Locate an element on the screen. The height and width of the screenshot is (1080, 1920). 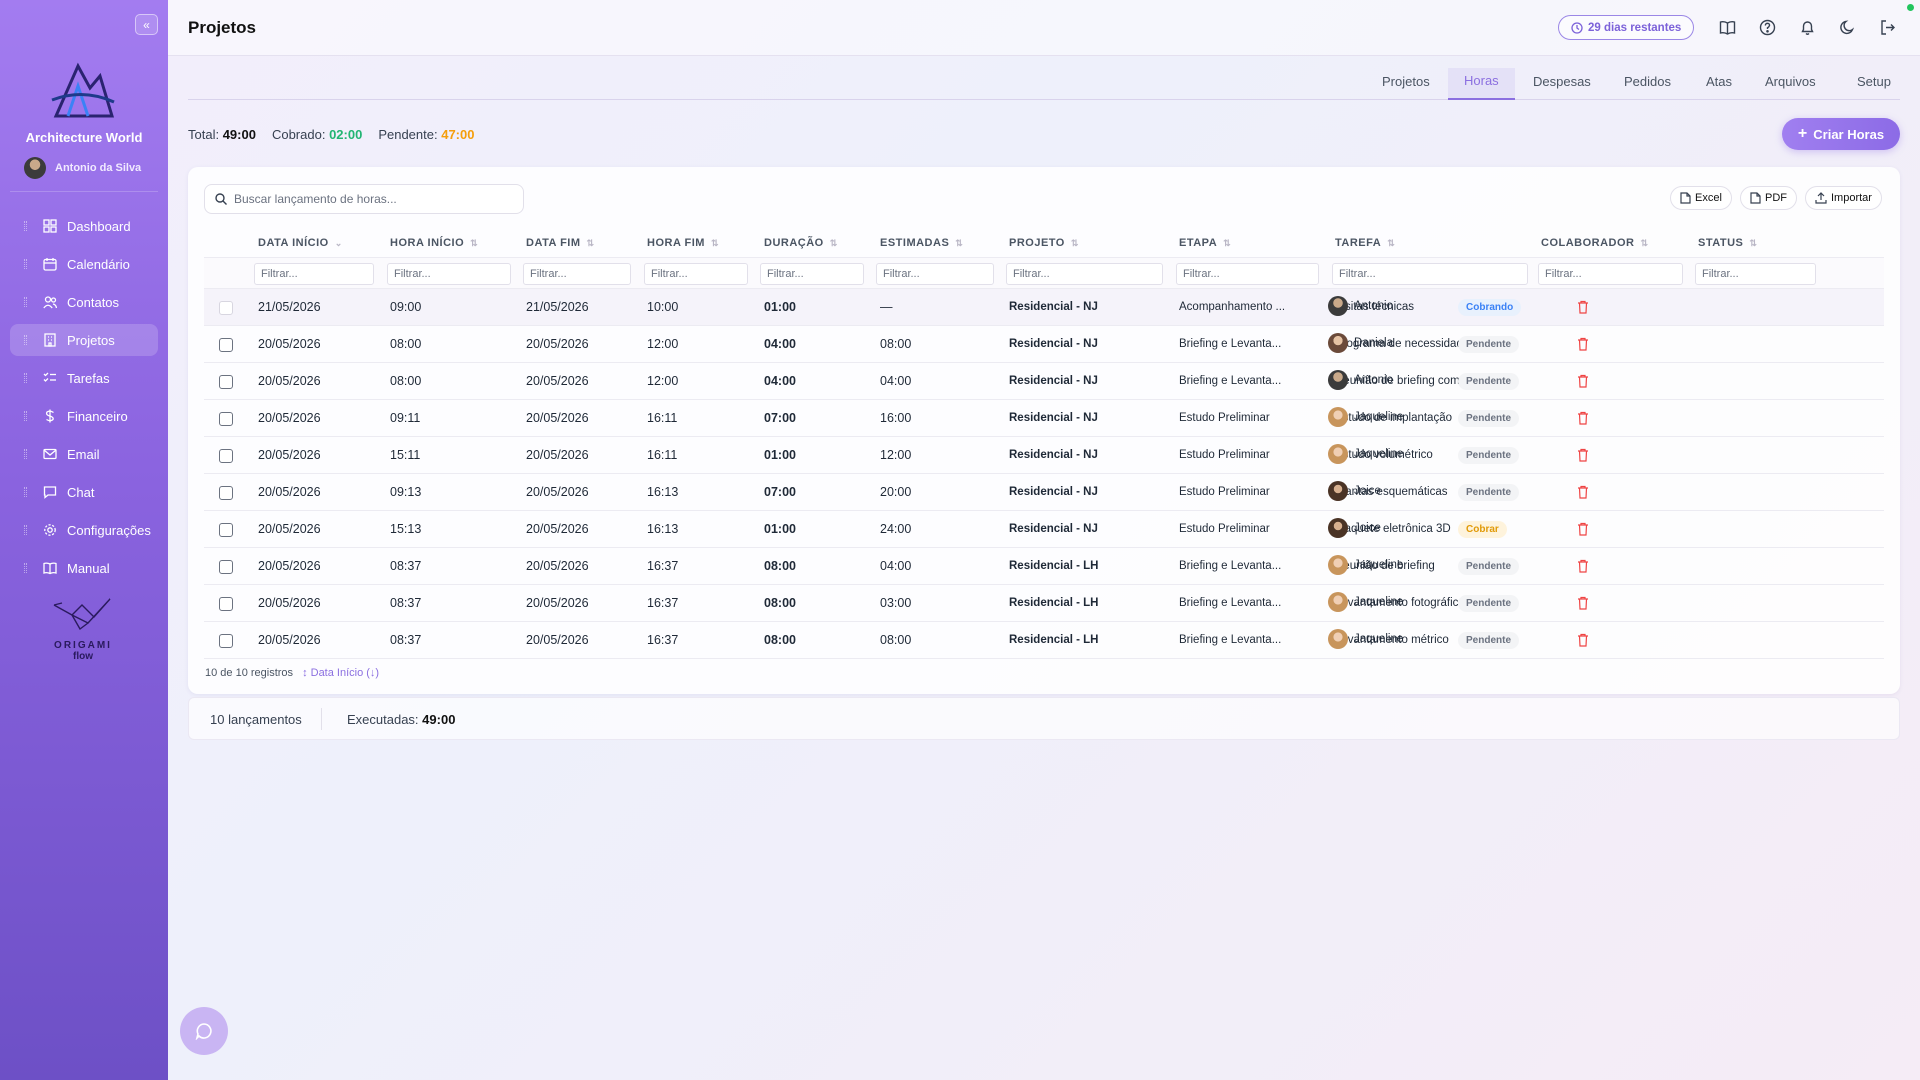
filter-hora-inicio is located at coordinates (449, 274).